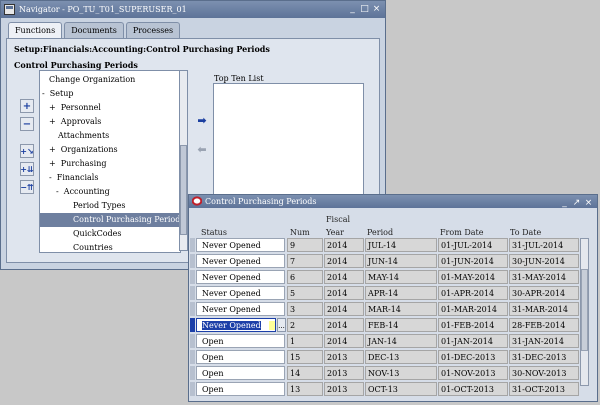 The height and width of the screenshot is (405, 600). I want to click on cell-to: 30-APR-2014, so click(544, 293).